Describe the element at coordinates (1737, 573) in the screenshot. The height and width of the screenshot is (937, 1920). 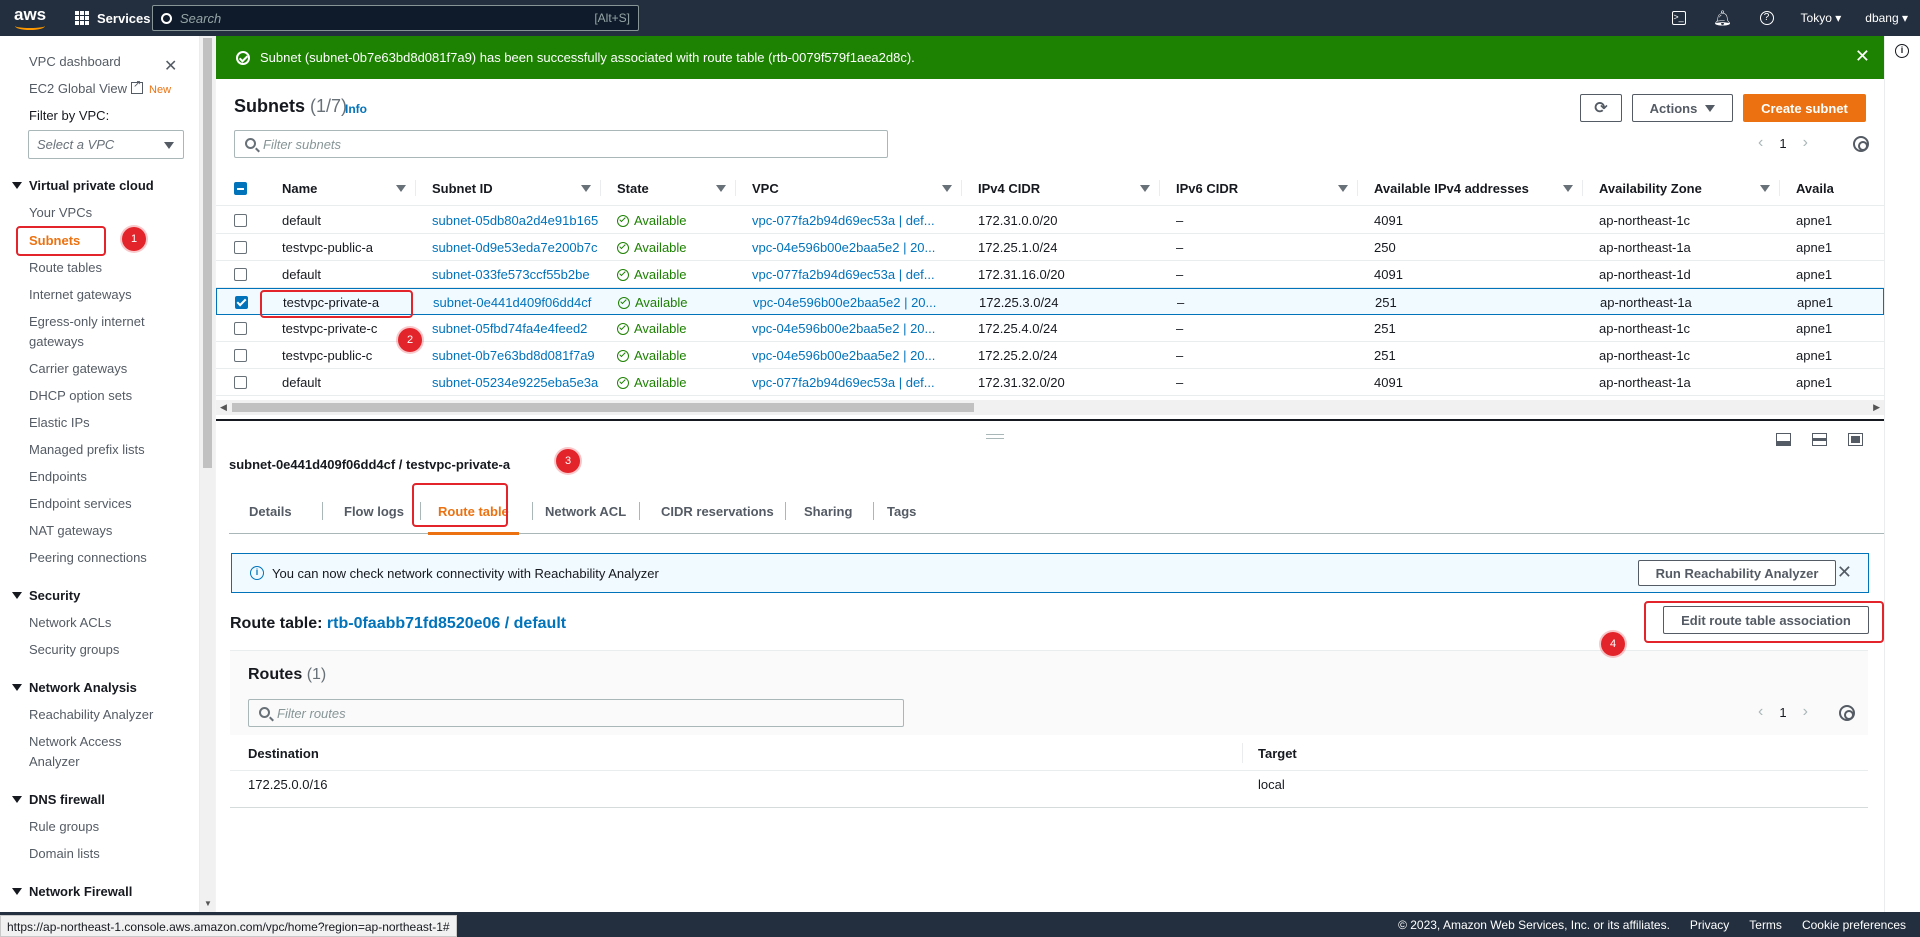
I see `run-reachability-analyzer-button: Run Reachability Analyzer` at that location.